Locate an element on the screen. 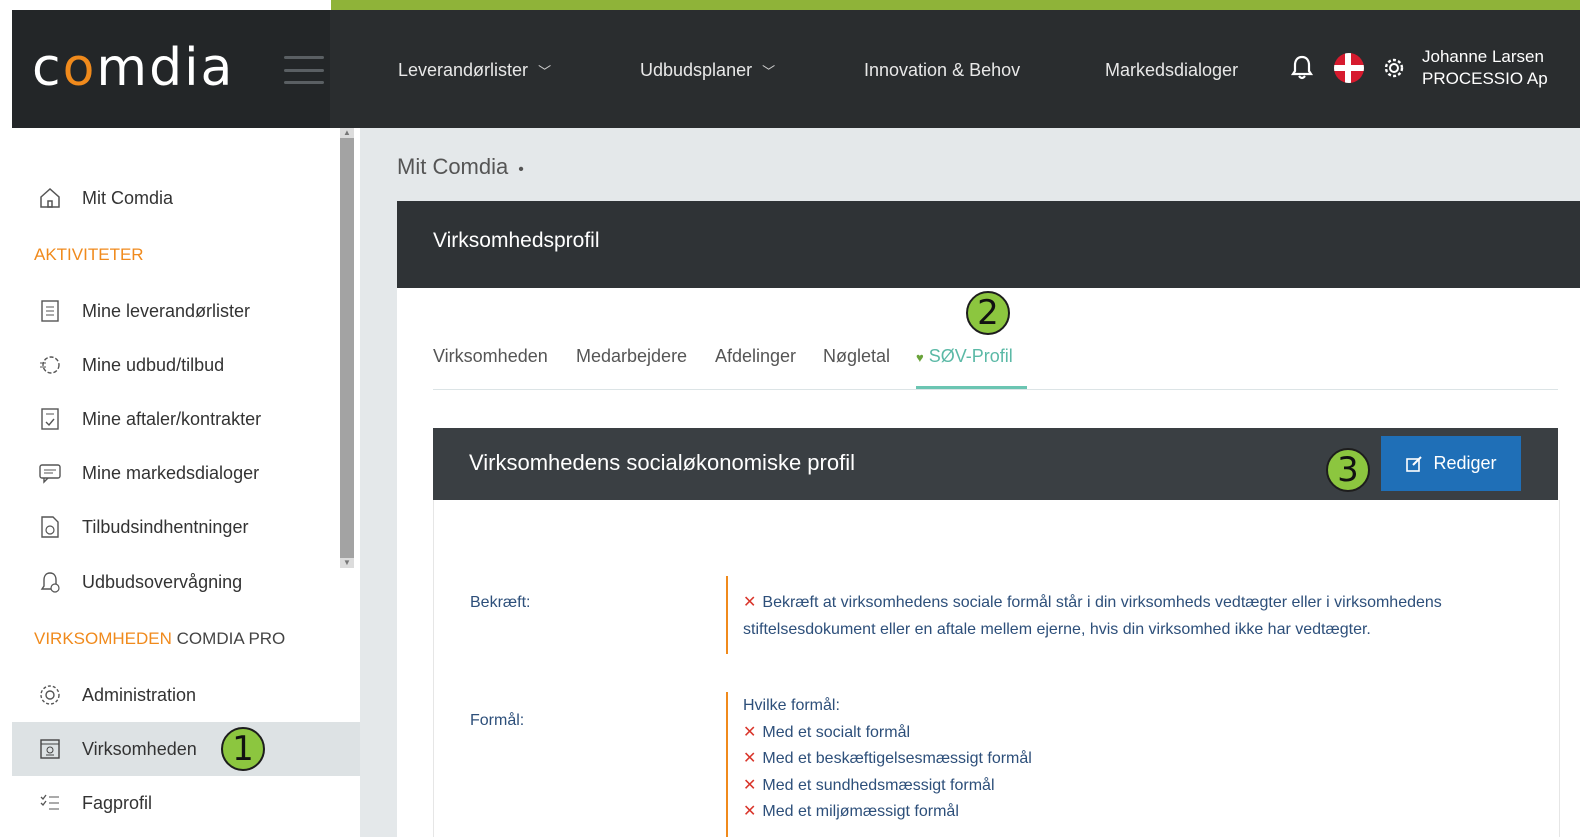  nav-udbudsplaner: Udbudsplaner ﹀ is located at coordinates (707, 70).